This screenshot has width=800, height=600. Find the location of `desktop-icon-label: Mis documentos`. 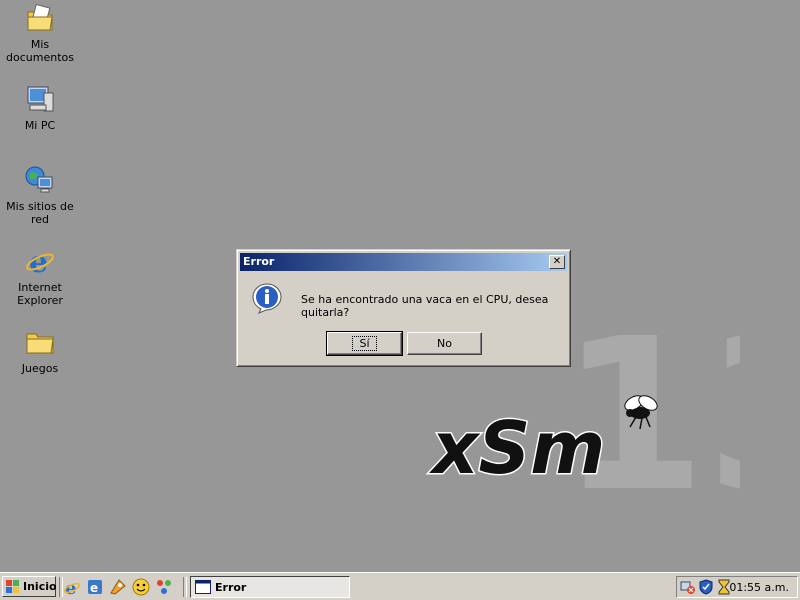

desktop-icon-label: Mis documentos is located at coordinates (40, 51).